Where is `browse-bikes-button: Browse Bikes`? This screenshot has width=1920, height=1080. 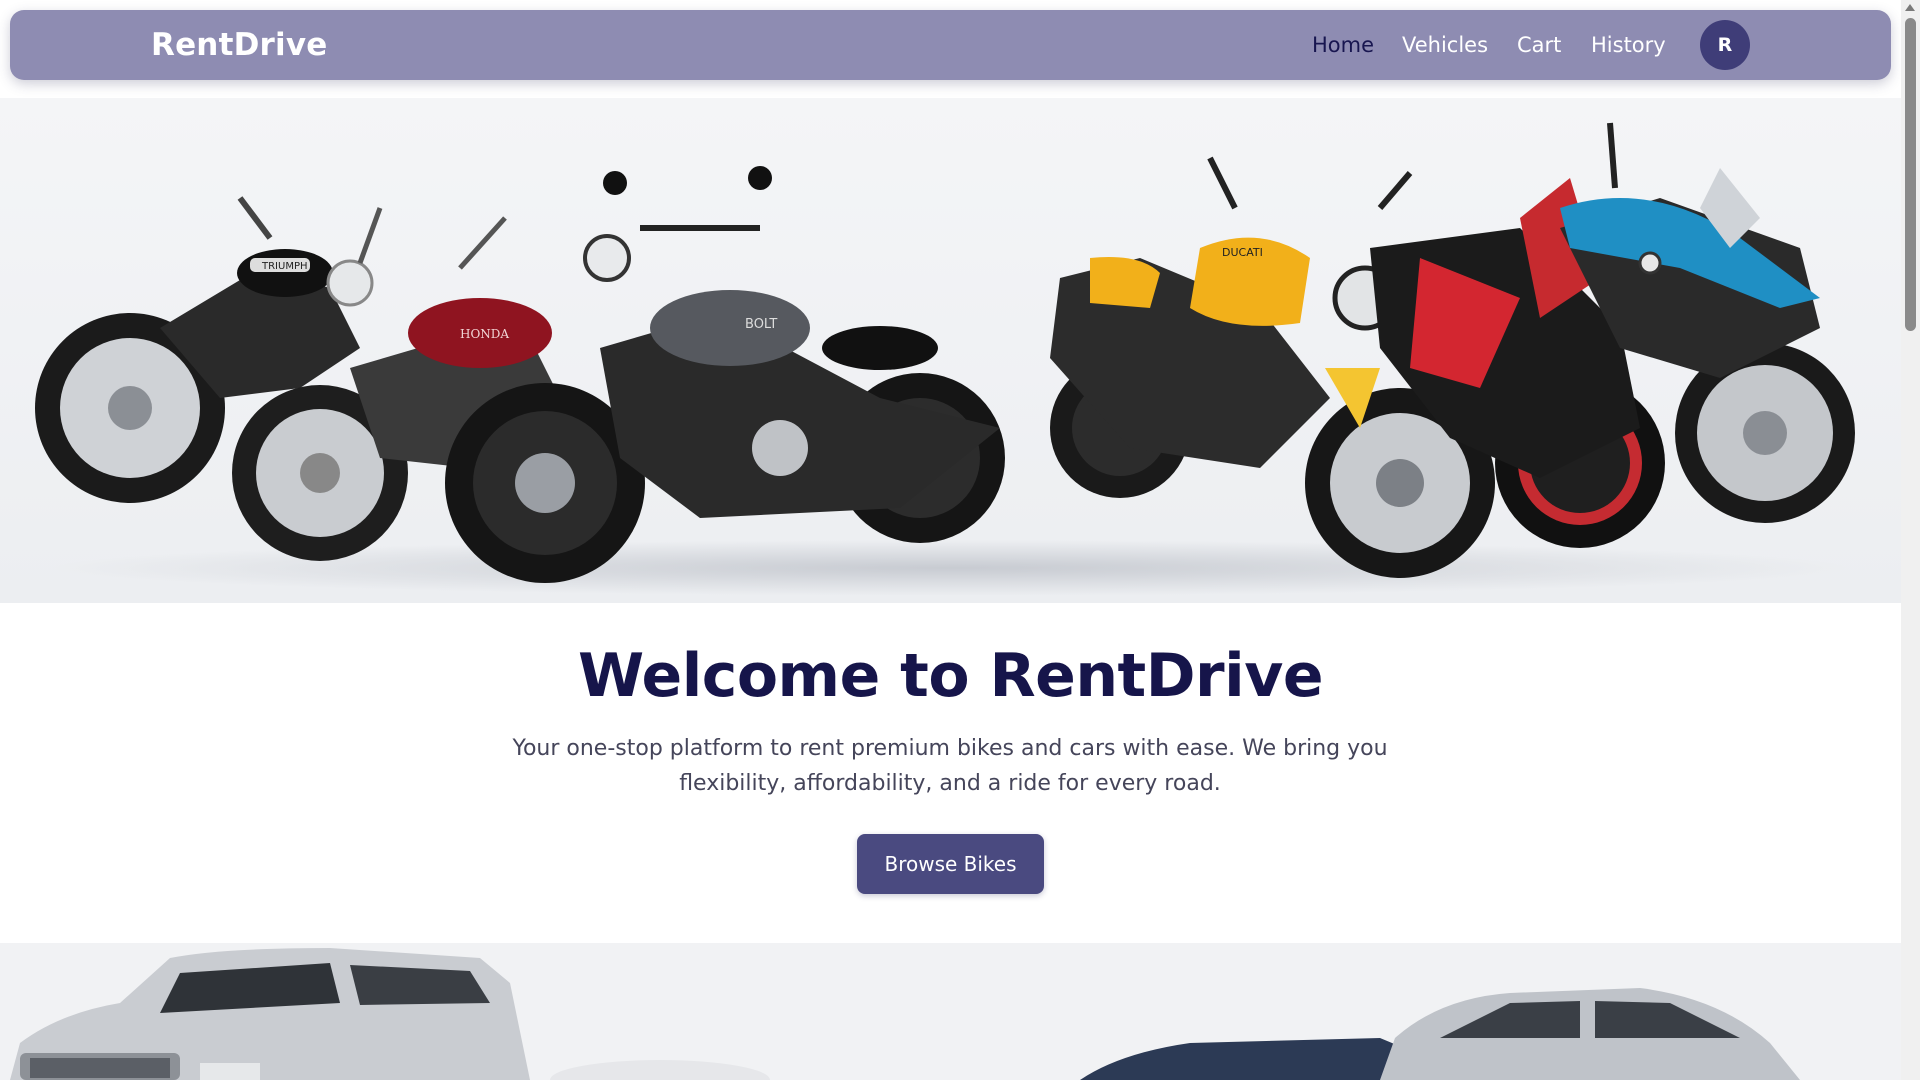
browse-bikes-button: Browse Bikes is located at coordinates (950, 864).